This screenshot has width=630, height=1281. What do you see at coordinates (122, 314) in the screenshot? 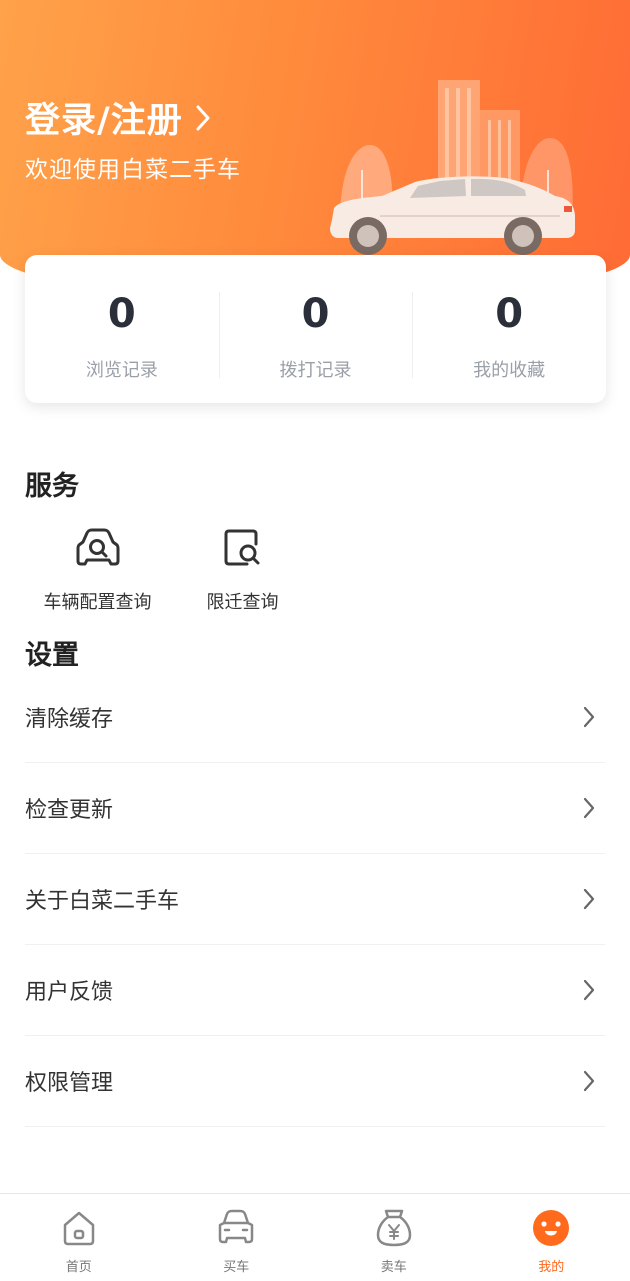
I see `stat-browse-value: 0` at bounding box center [122, 314].